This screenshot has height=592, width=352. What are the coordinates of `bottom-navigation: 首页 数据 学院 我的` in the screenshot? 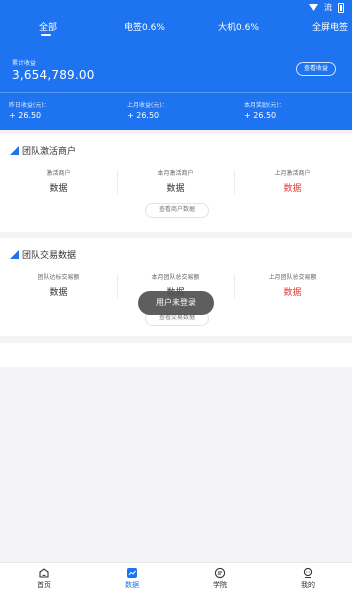 It's located at (176, 577).